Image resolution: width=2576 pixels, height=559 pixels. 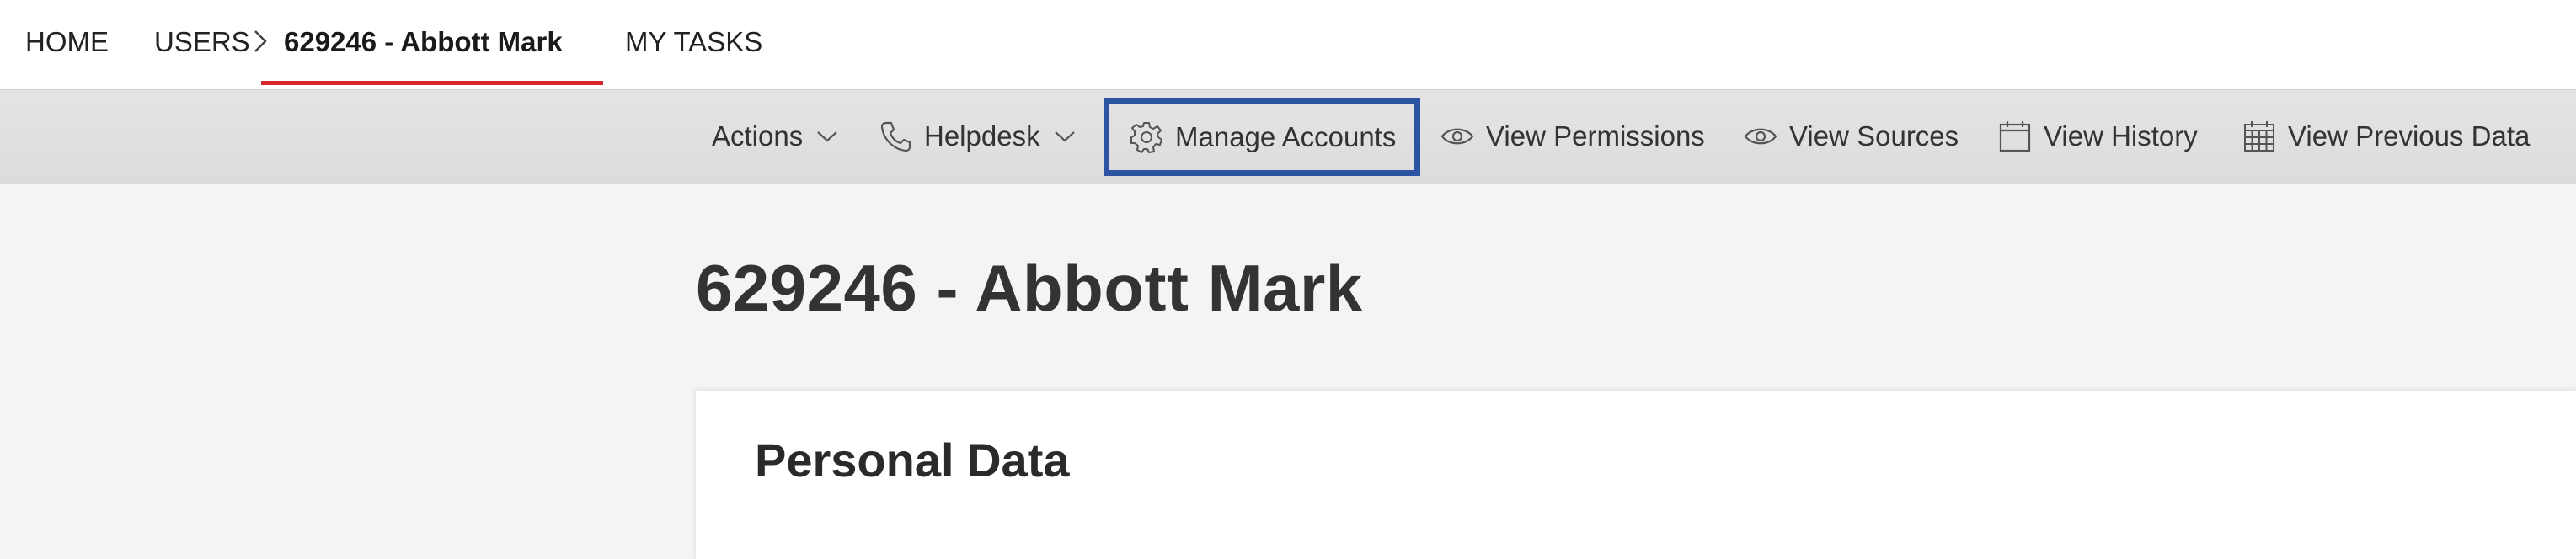 I want to click on helpdesk-menu-button: Helpdesk, so click(x=977, y=136).